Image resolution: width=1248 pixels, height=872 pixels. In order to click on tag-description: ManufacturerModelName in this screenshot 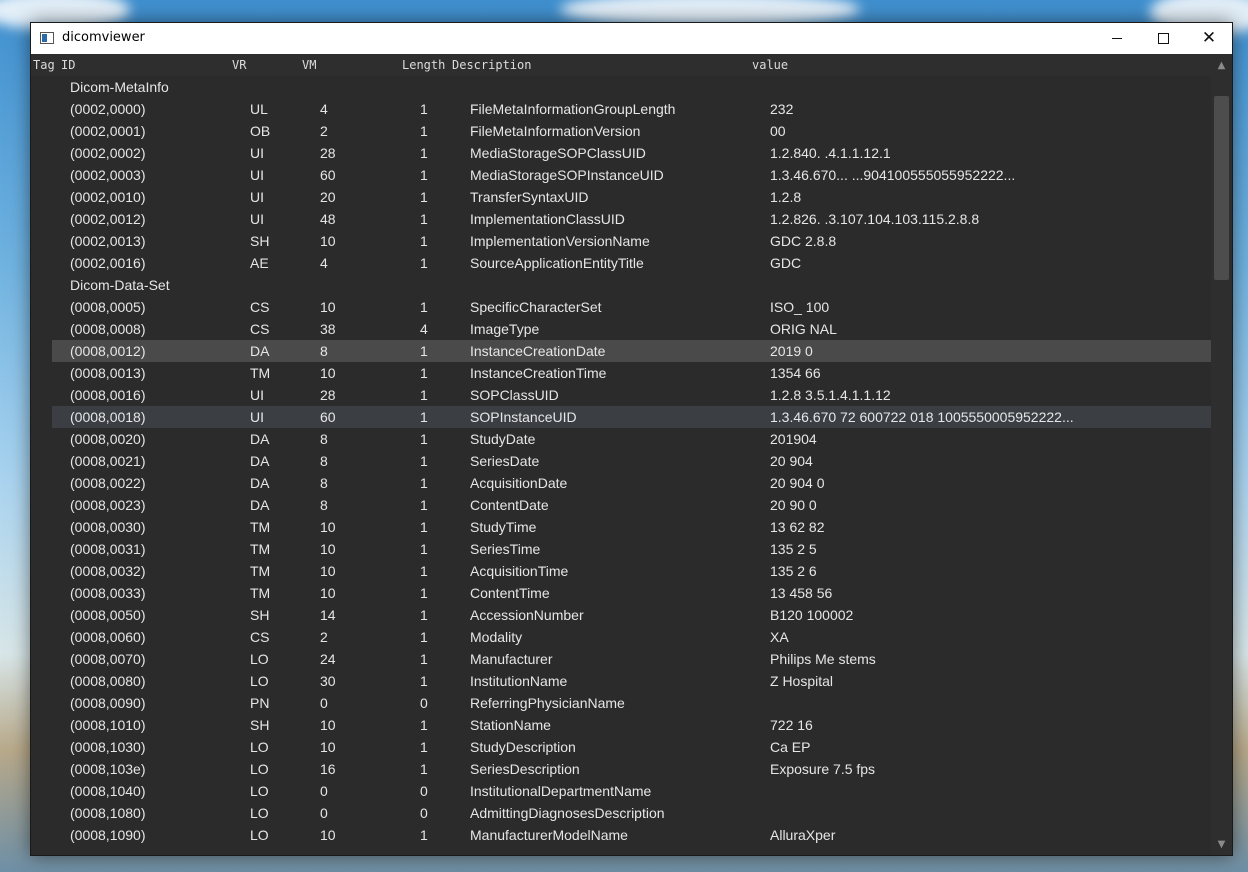, I will do `click(549, 835)`.